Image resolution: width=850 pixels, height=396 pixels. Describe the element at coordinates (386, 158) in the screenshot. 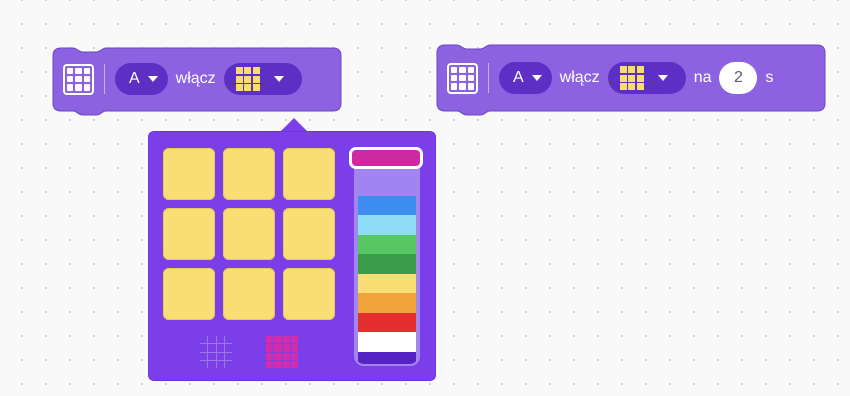

I see `selected-color-swatch` at that location.